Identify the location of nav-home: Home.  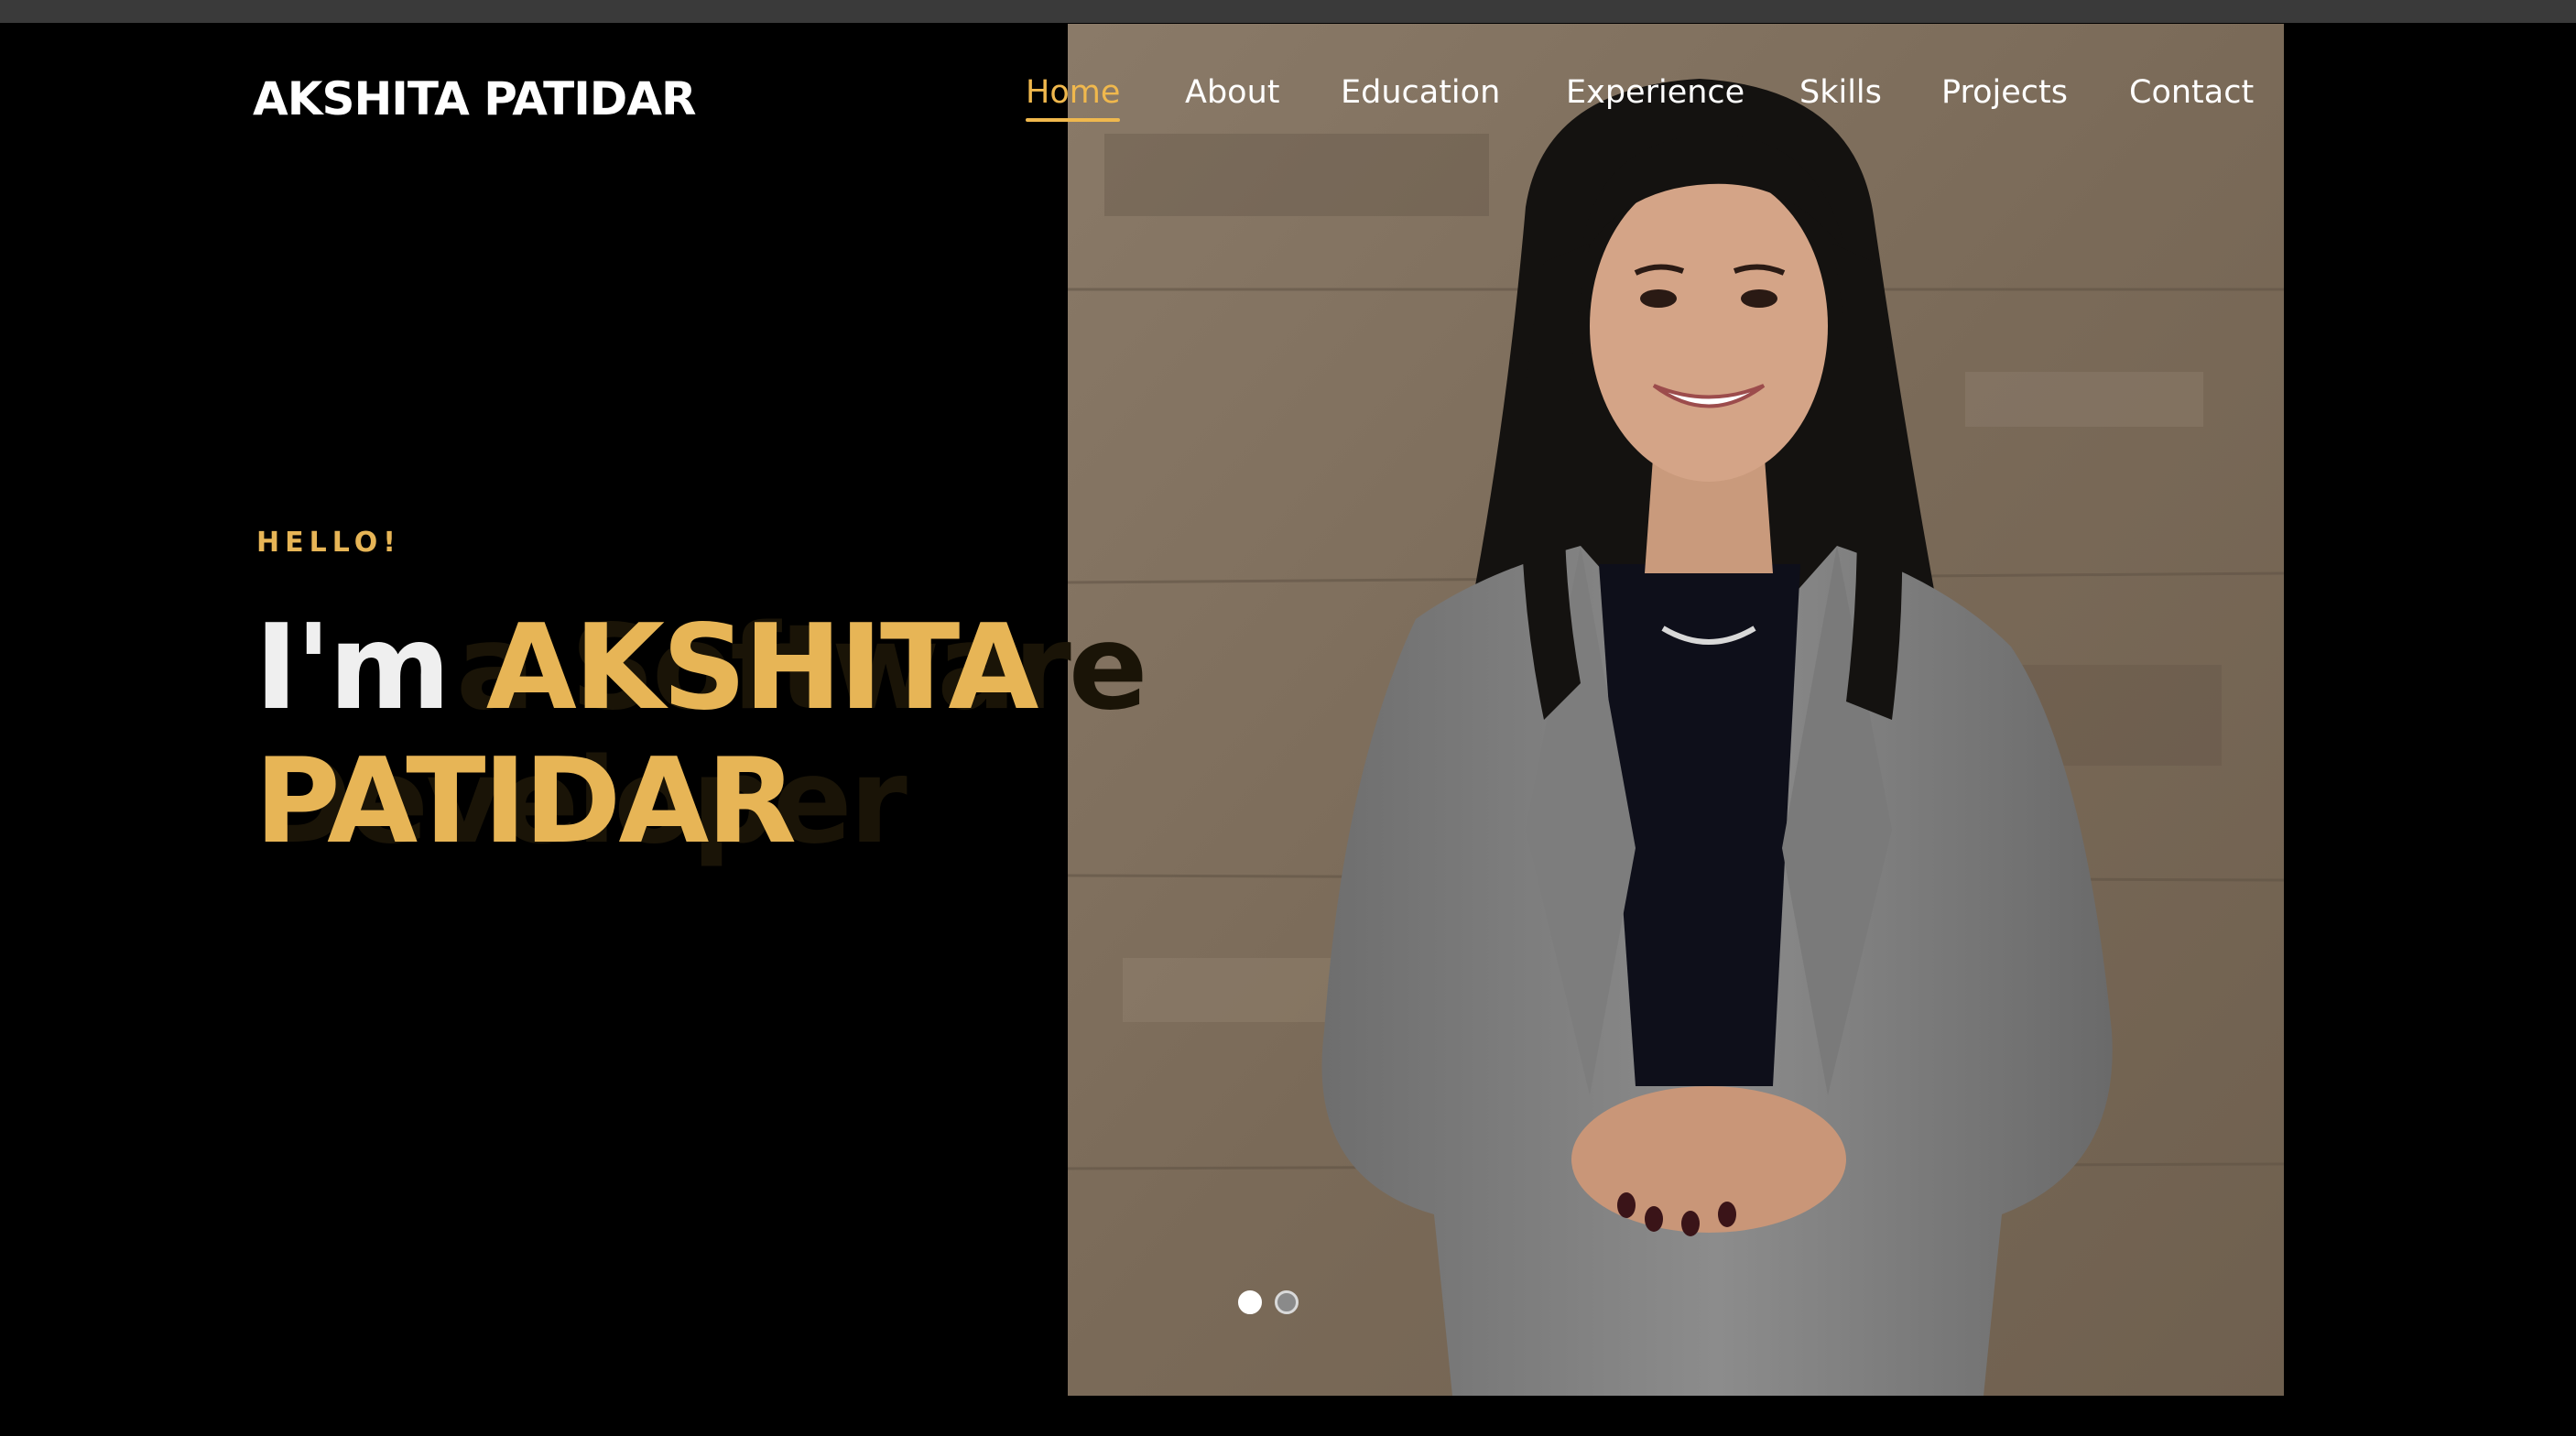
(1073, 98).